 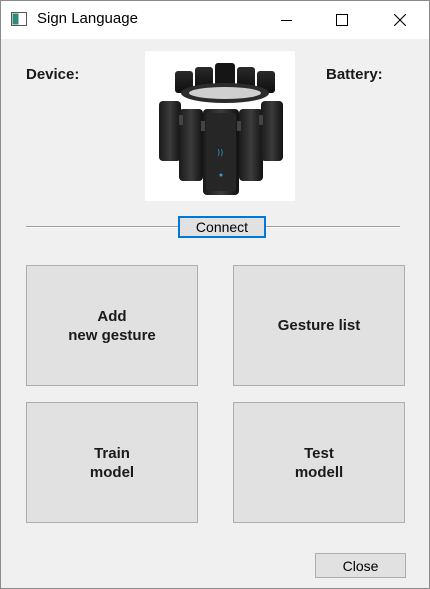 I want to click on gesture-list-button: Gesture list, so click(x=319, y=325).